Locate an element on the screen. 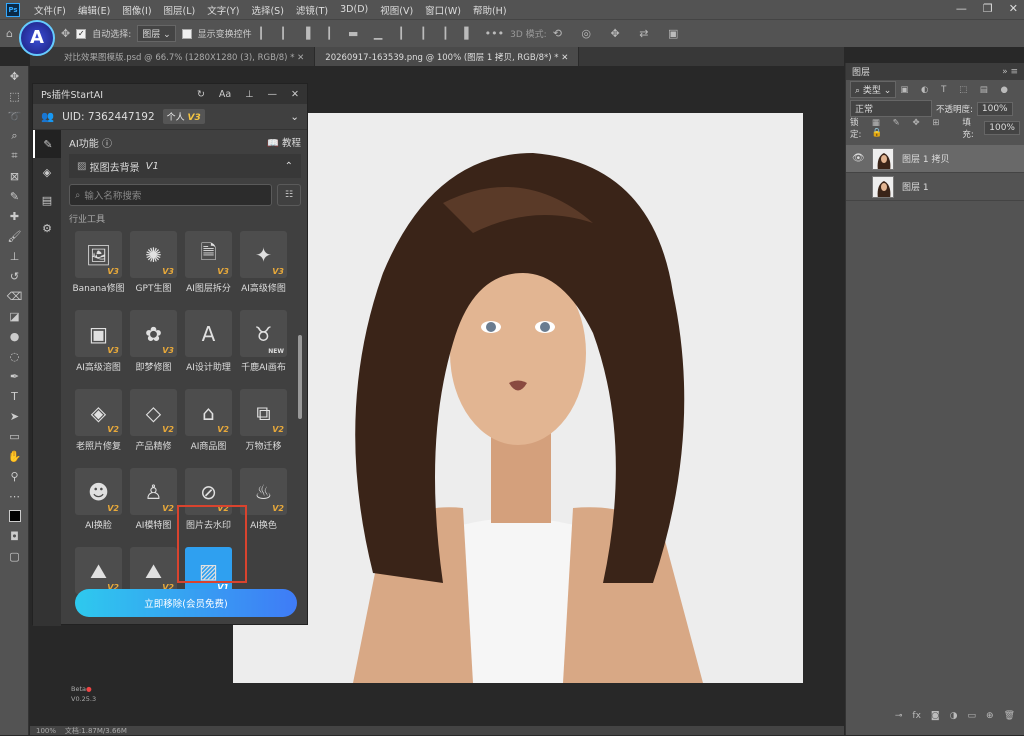 The height and width of the screenshot is (736, 1024). plugin-scrollbar is located at coordinates (300, 377).